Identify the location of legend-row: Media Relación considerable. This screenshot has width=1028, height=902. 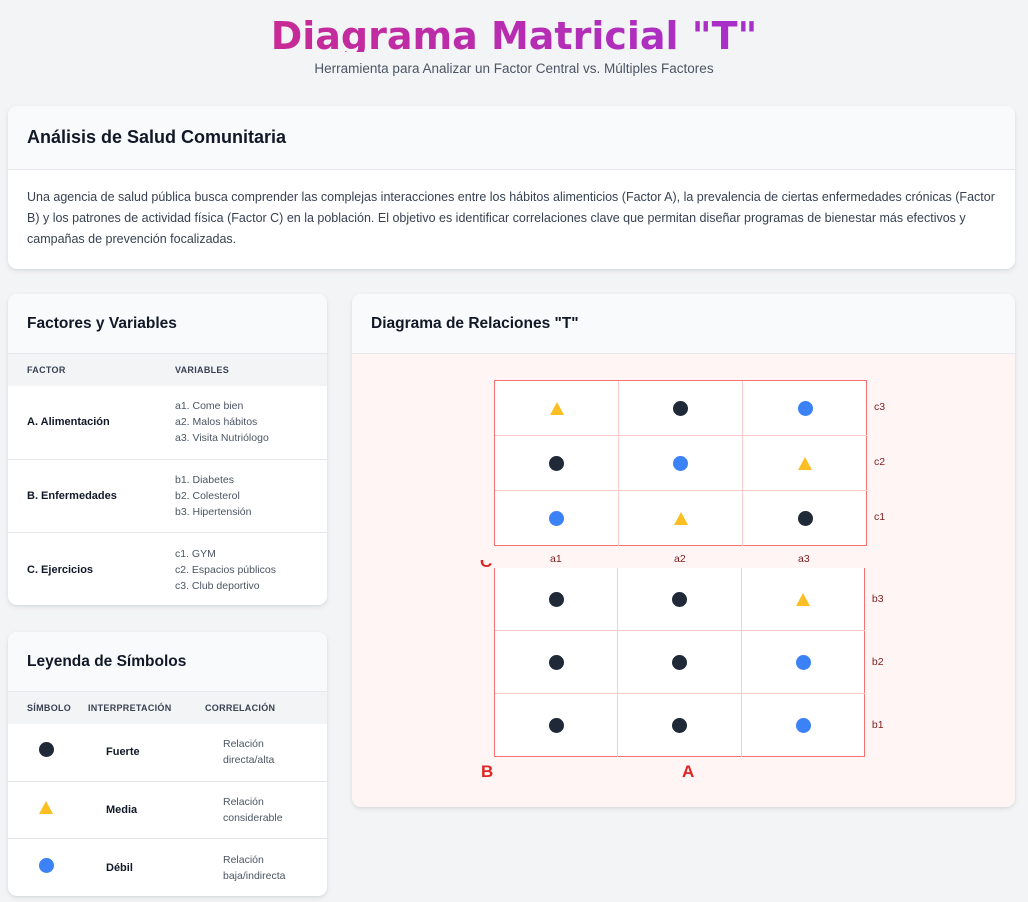
(167, 810).